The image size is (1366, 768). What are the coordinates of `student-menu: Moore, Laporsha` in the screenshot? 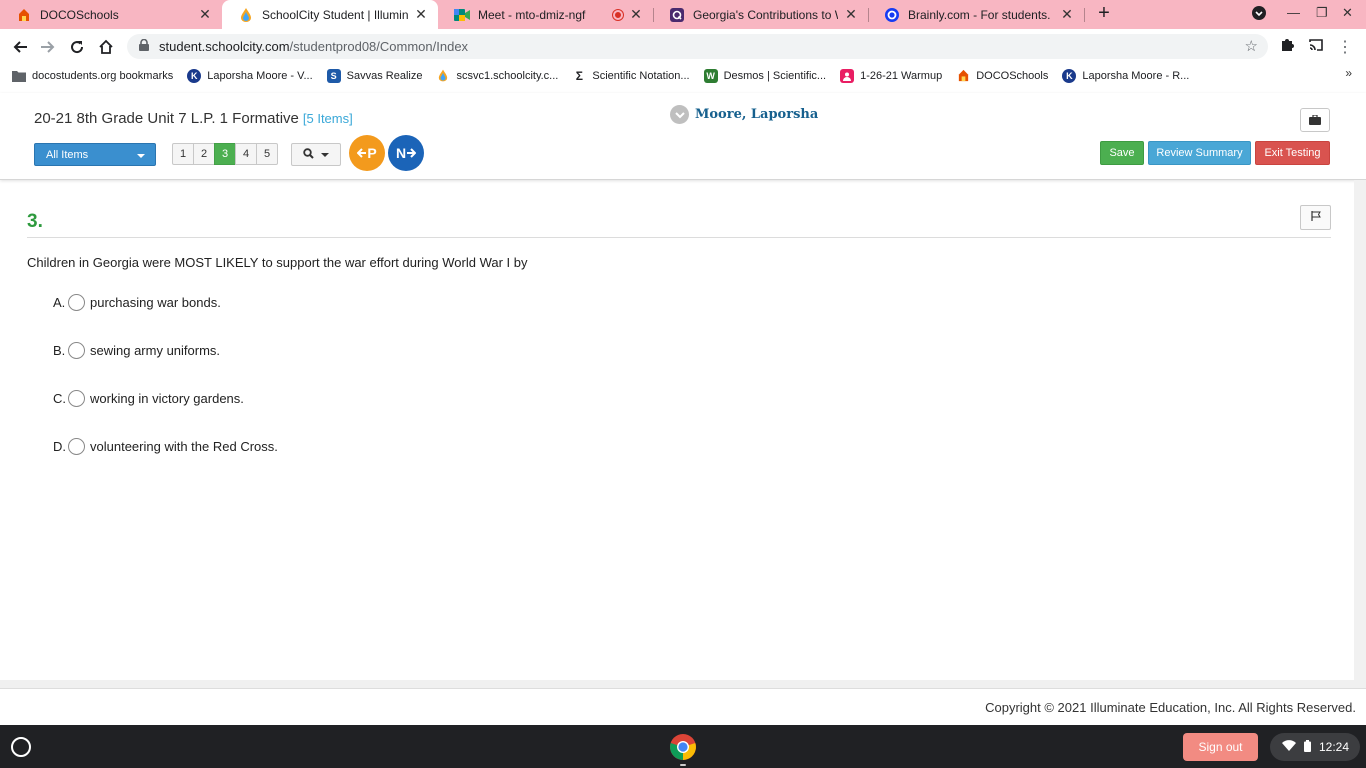 It's located at (744, 114).